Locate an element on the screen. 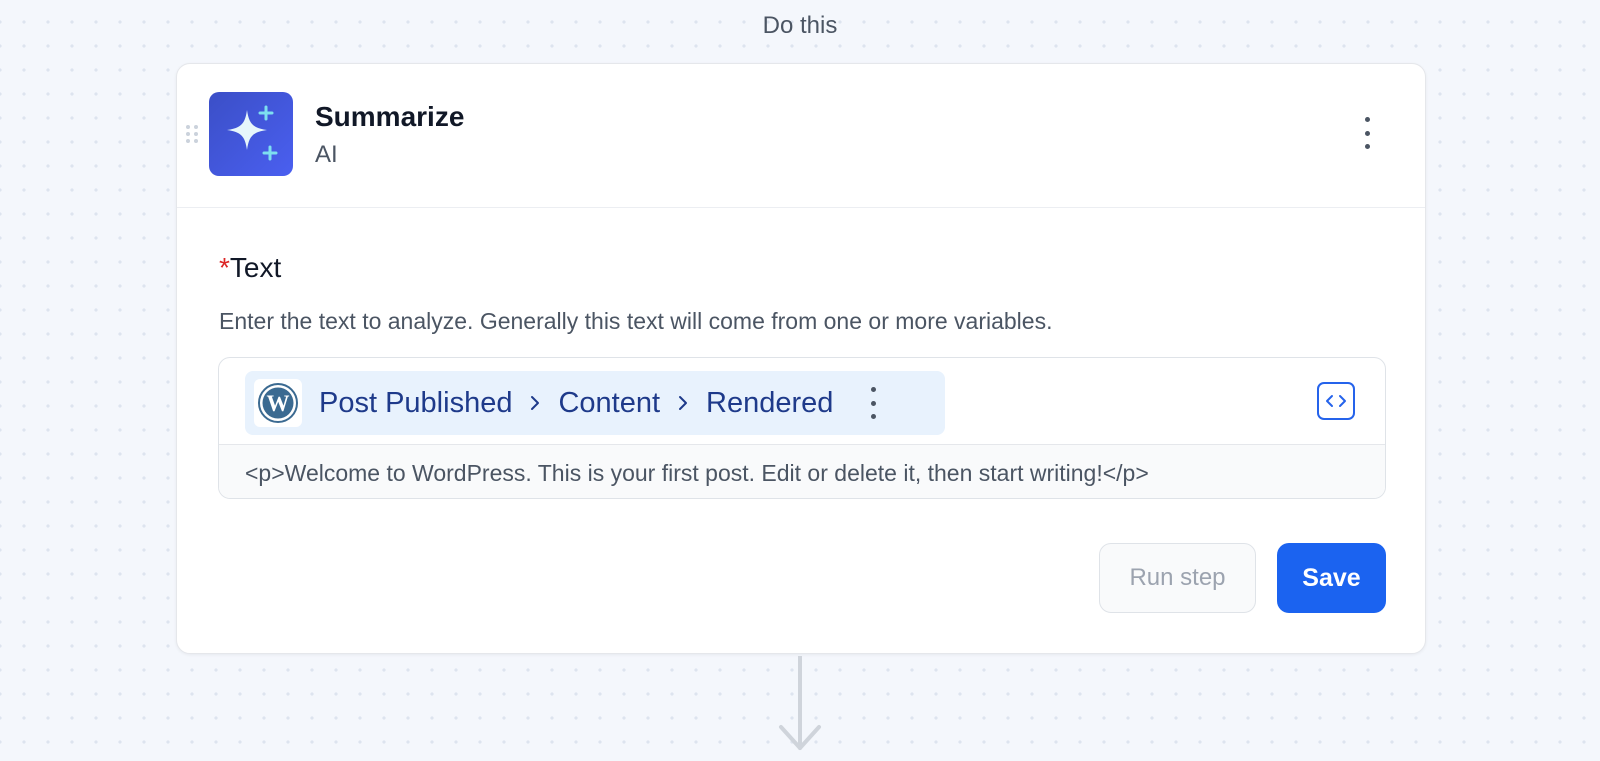  variable-token: W Post Published Content Rendered is located at coordinates (595, 403).